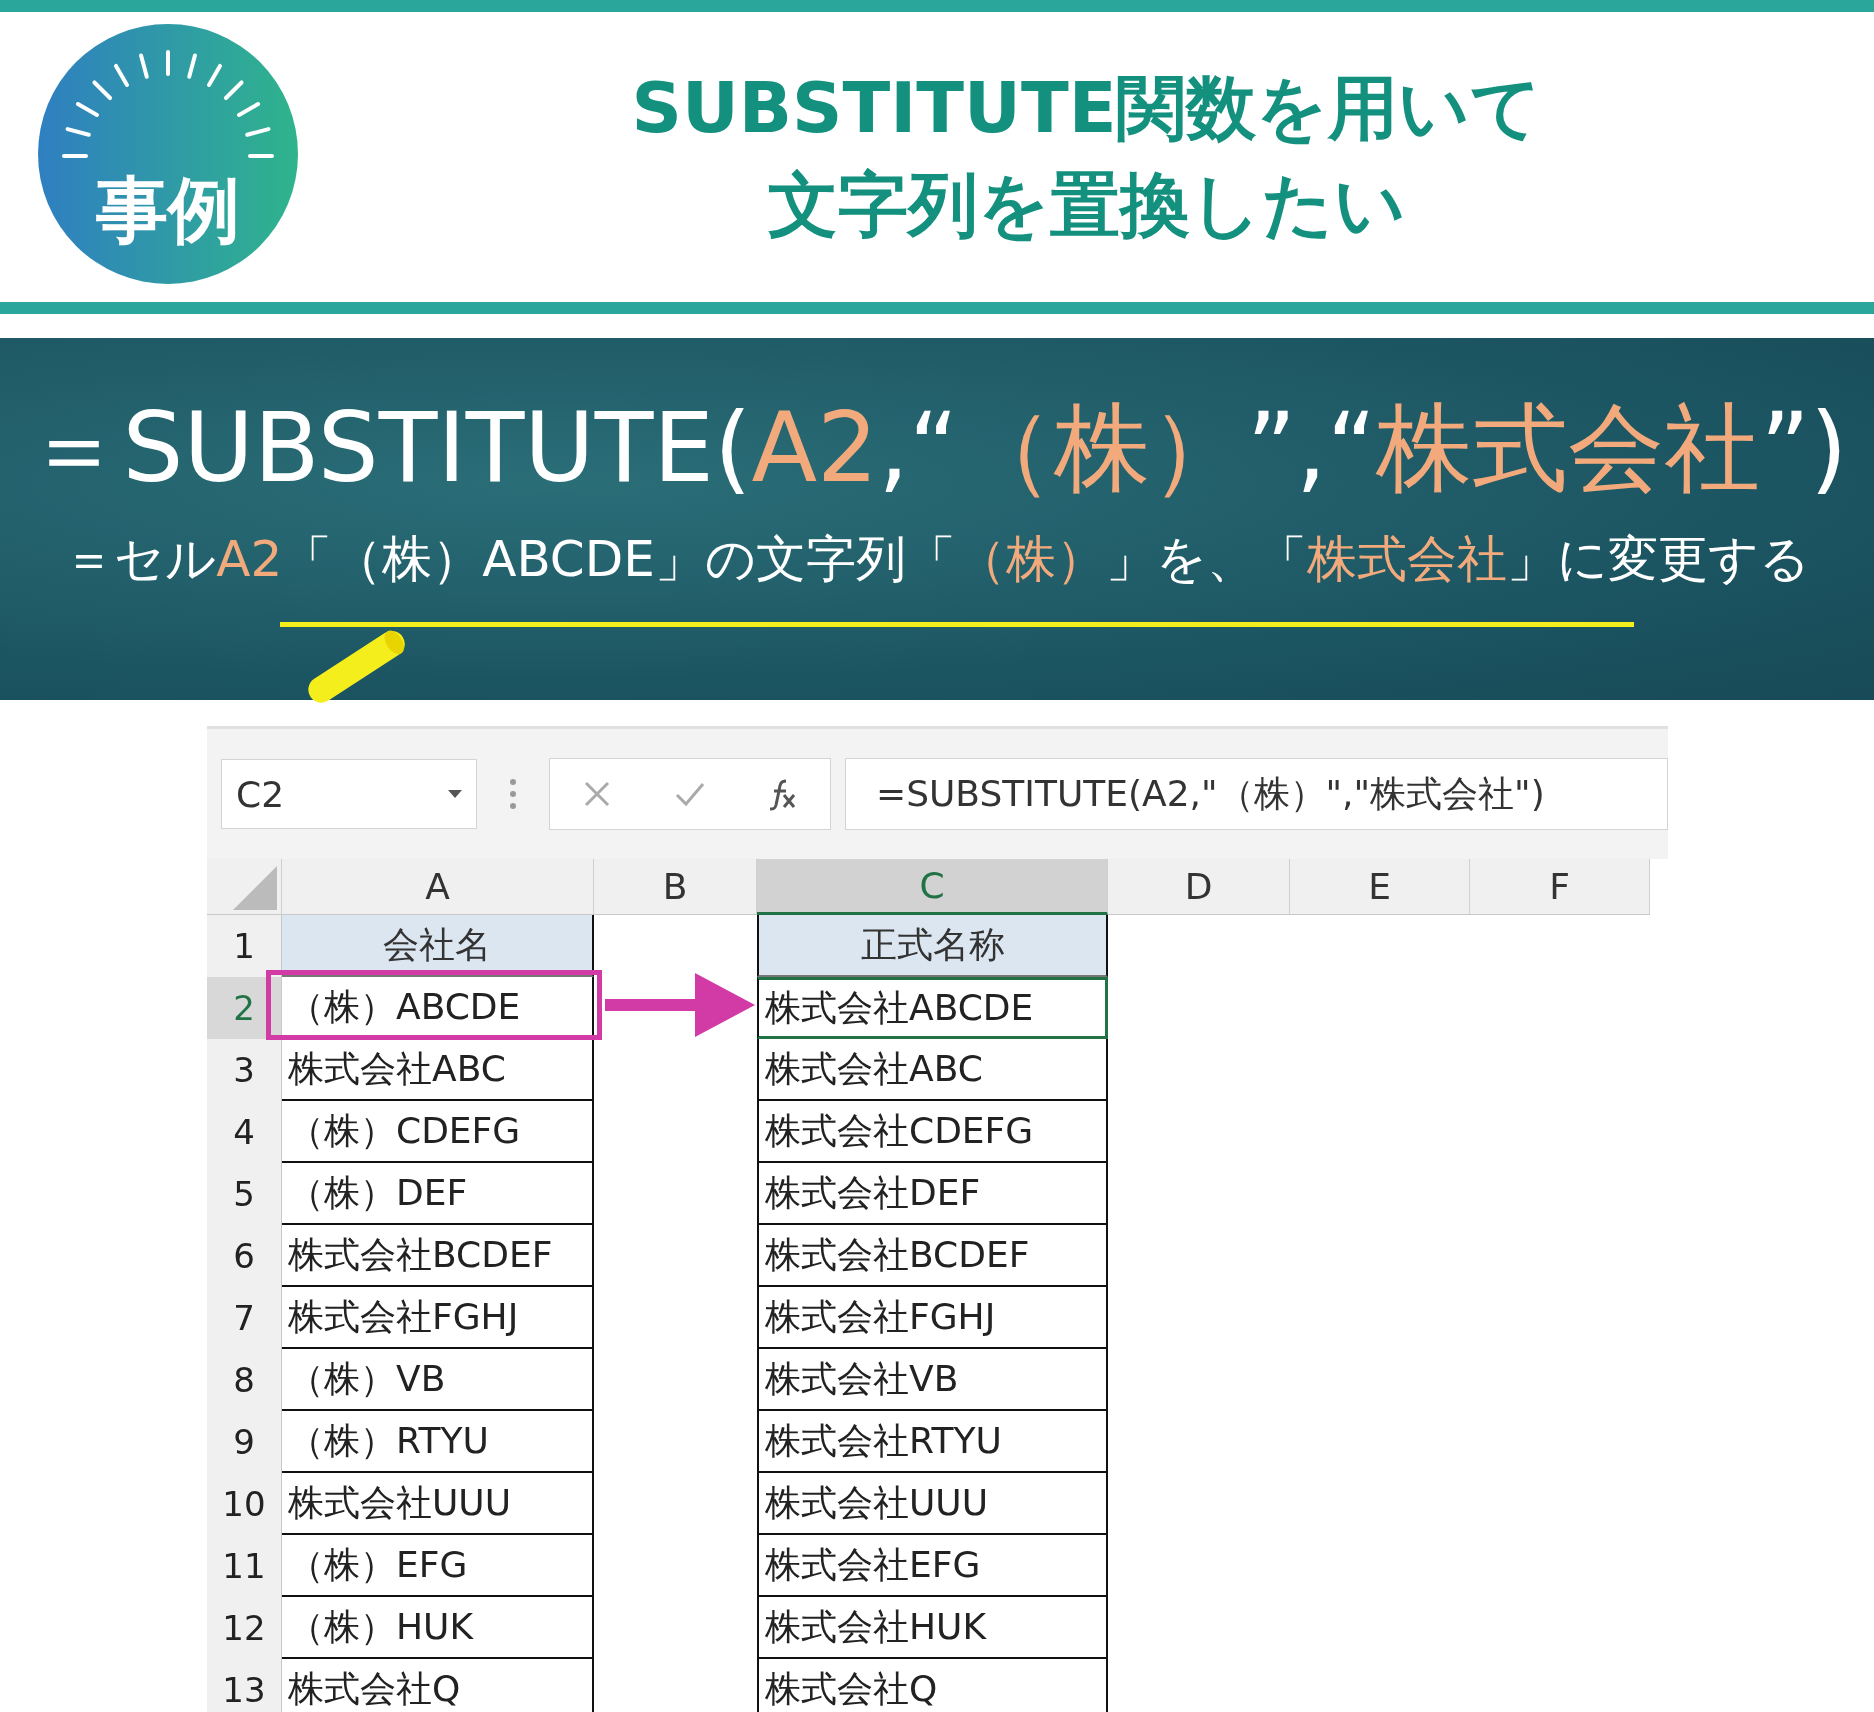 The image size is (1874, 1712). Describe the element at coordinates (1087, 205) in the screenshot. I see `title-line: 文字列を置換したい` at that location.